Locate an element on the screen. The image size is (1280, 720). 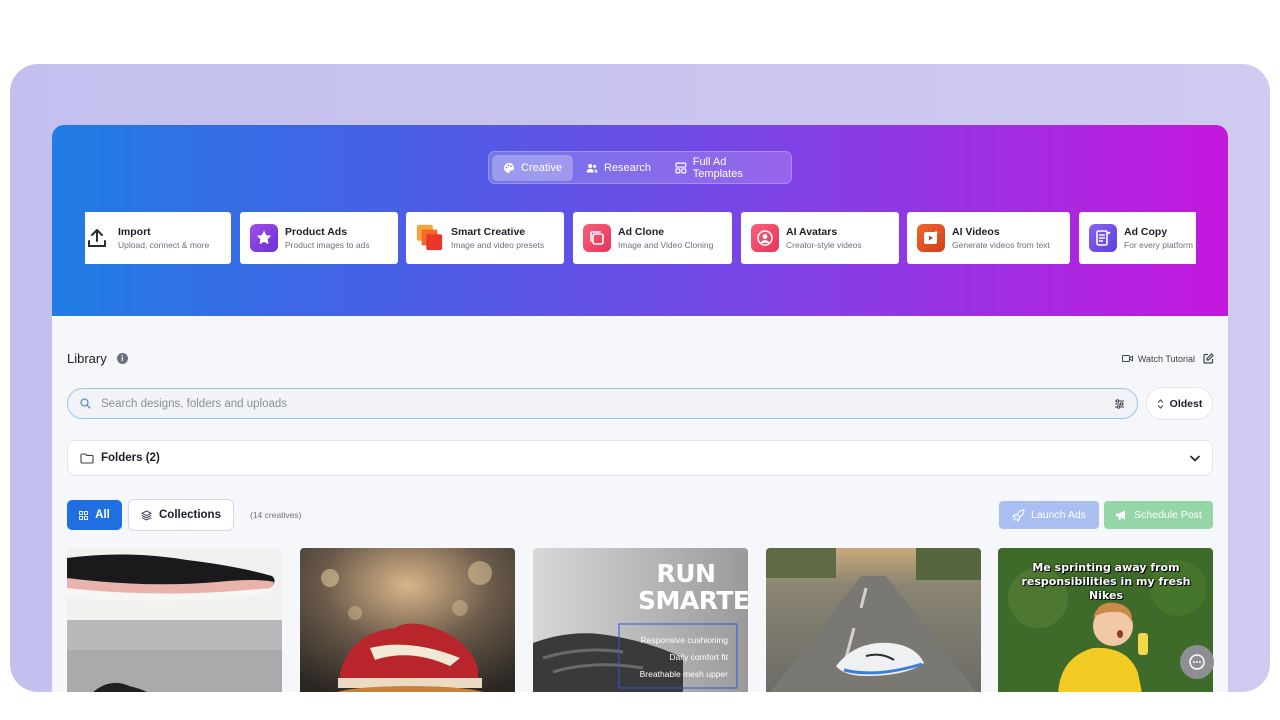
tool-smart-creative-title: Smart Creative is located at coordinates (488, 231).